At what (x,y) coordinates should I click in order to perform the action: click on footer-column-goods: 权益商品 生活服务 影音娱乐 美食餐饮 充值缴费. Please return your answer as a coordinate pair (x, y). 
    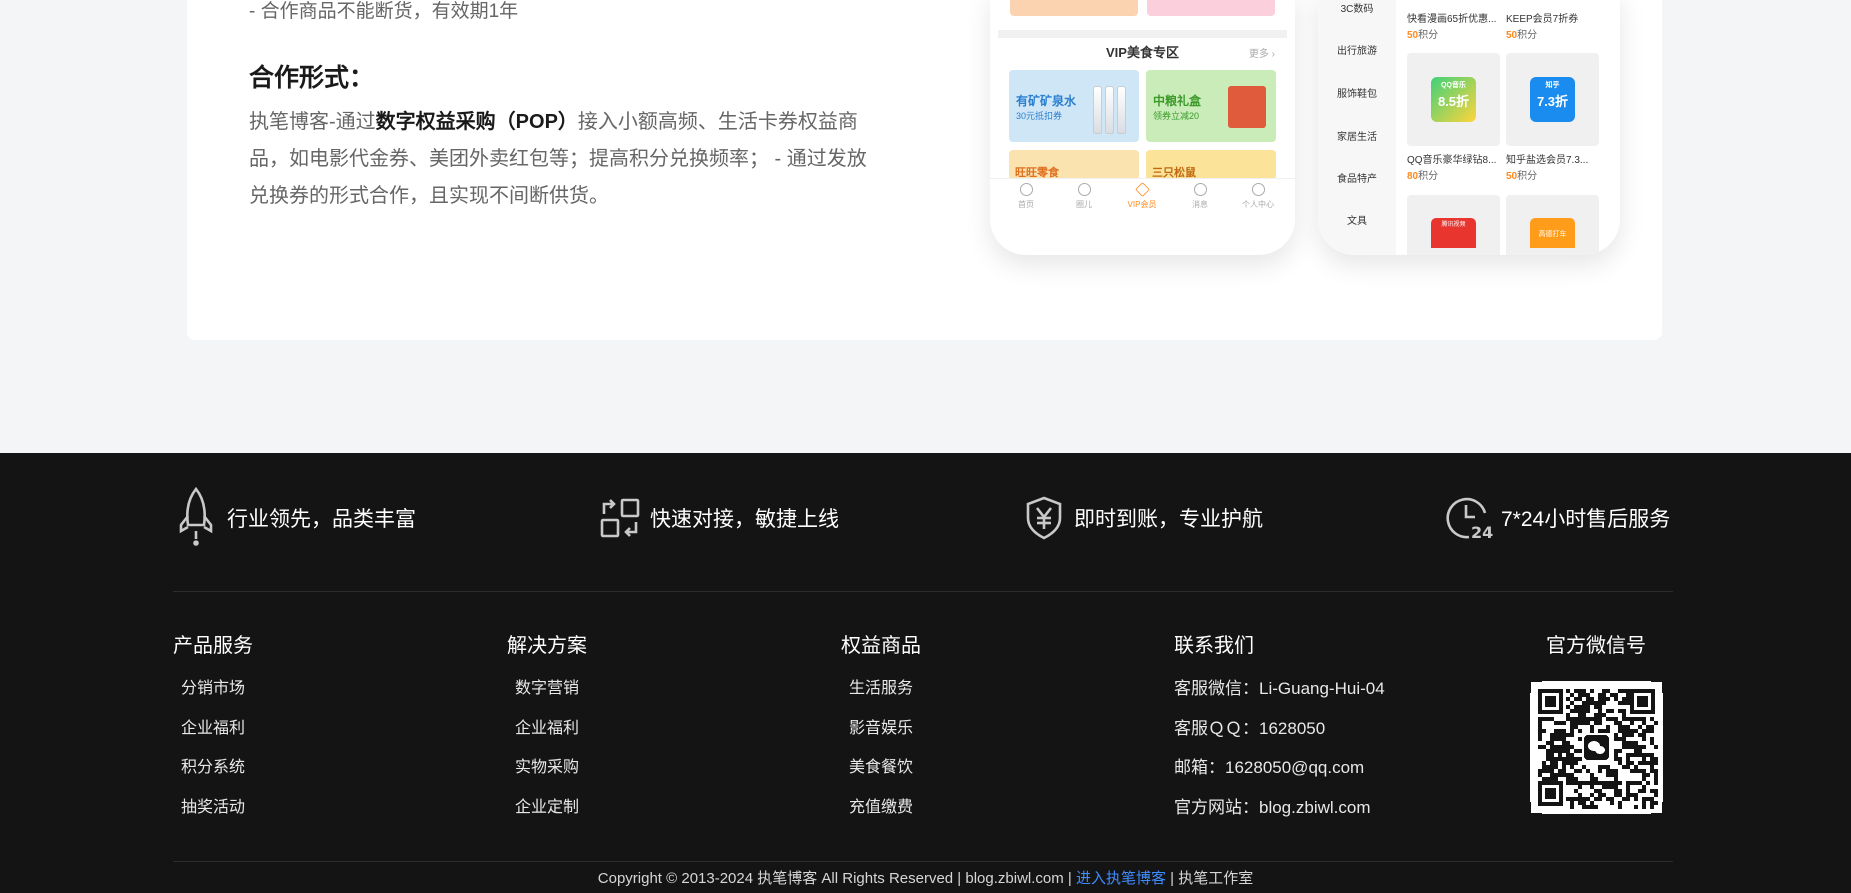
    Looking at the image, I should click on (881, 730).